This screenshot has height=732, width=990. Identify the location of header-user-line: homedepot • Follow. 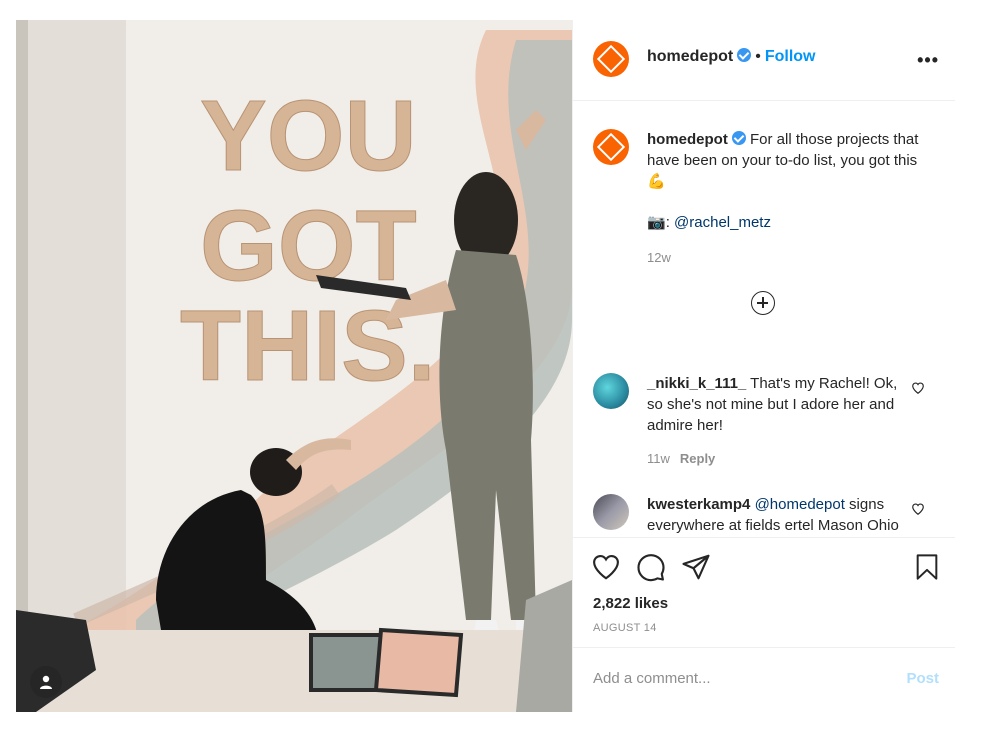
(731, 57).